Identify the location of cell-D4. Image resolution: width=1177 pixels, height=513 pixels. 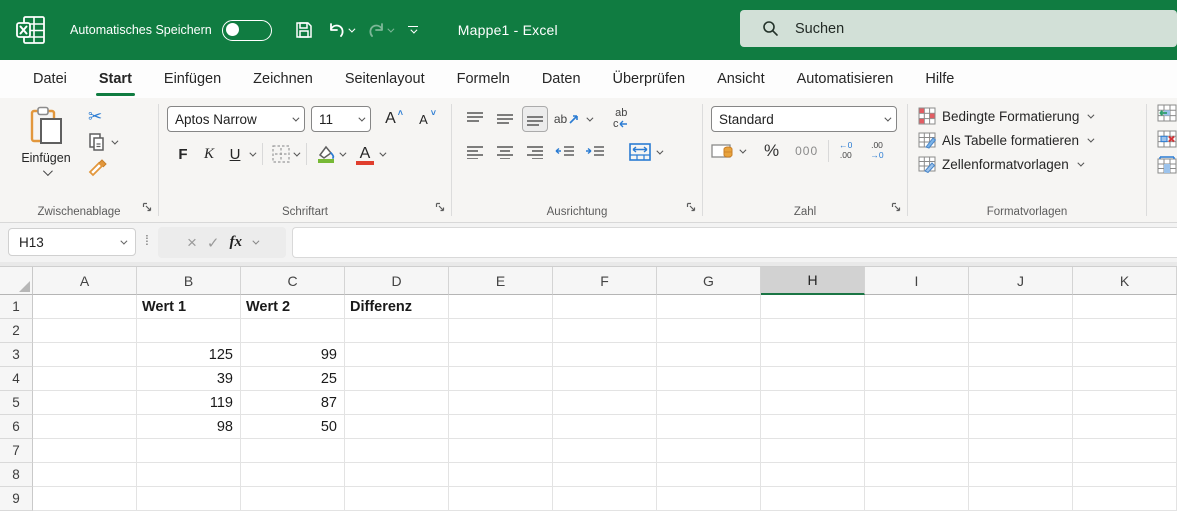
(397, 379).